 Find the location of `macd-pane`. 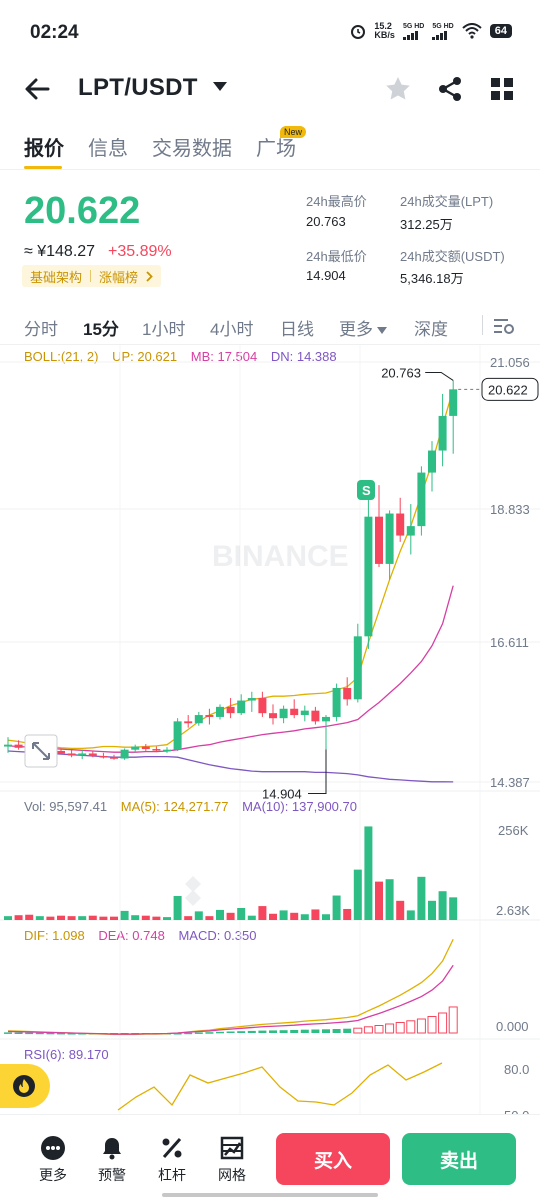

macd-pane is located at coordinates (231, 987).